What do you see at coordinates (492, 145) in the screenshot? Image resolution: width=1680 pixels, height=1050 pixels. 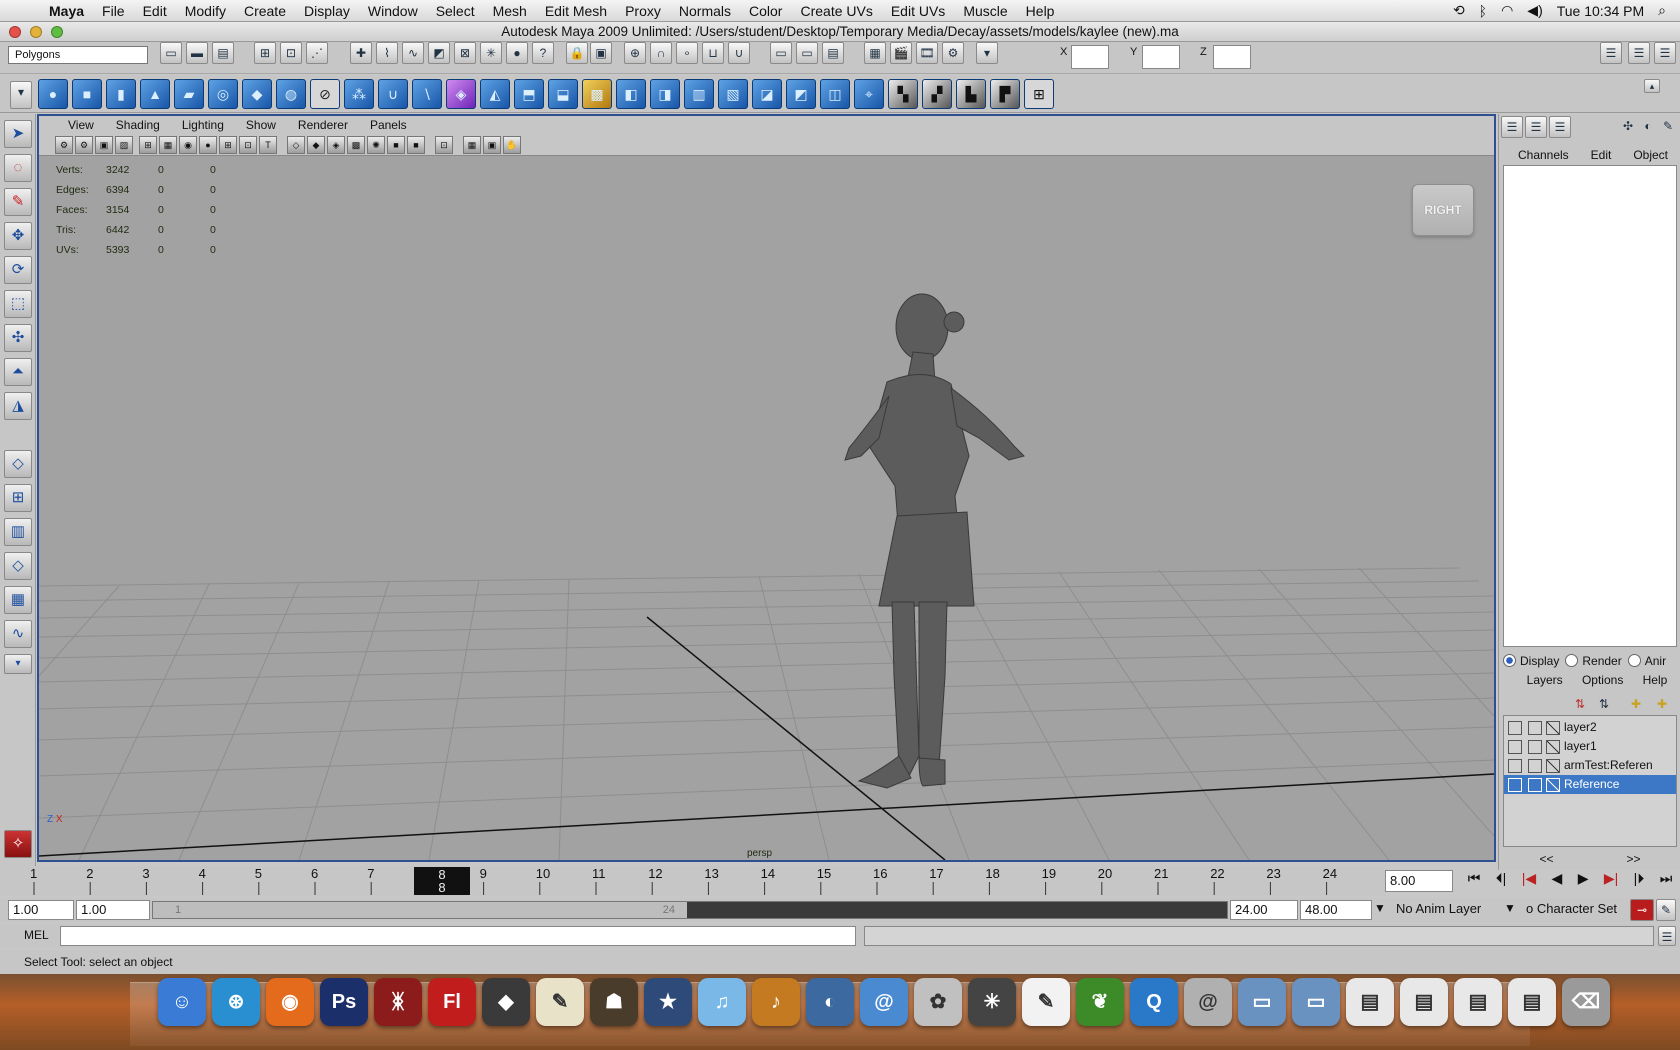 I see `xray-joints-icon: ▣` at bounding box center [492, 145].